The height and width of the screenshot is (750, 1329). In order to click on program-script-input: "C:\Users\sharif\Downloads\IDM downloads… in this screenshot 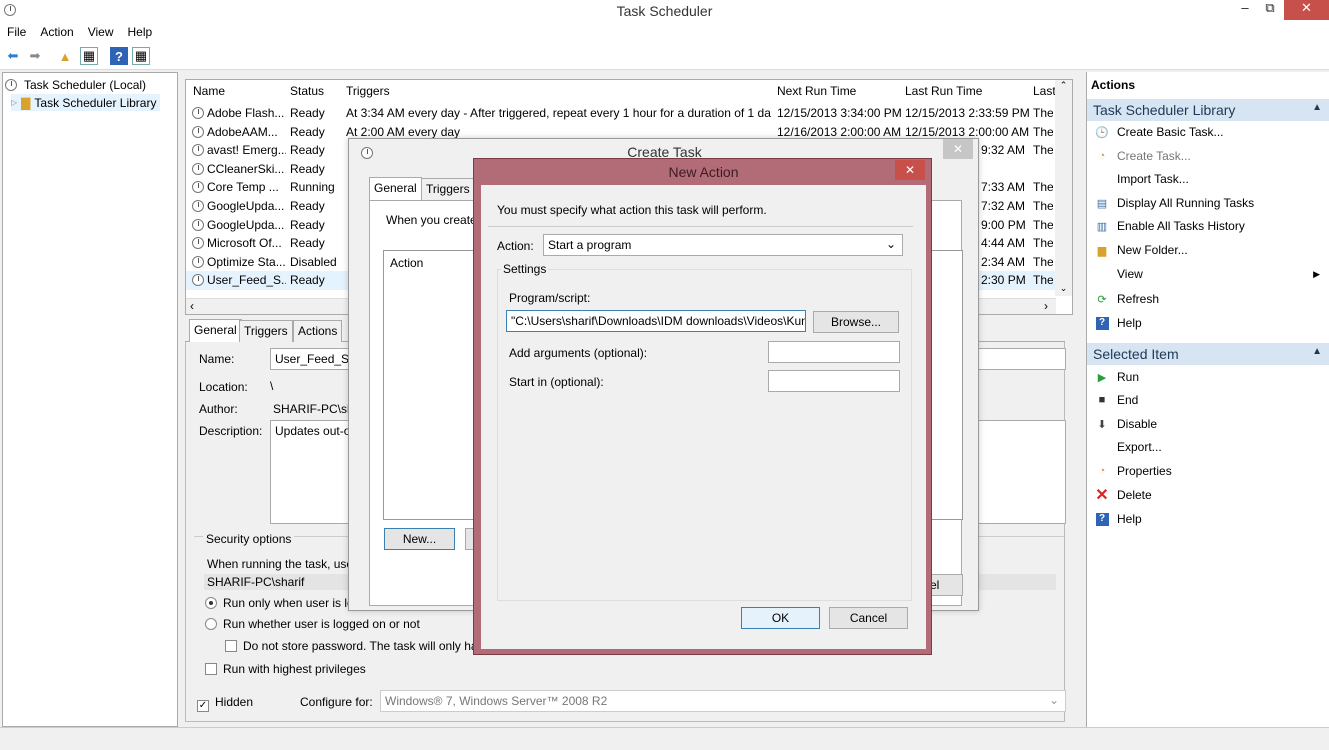, I will do `click(656, 321)`.